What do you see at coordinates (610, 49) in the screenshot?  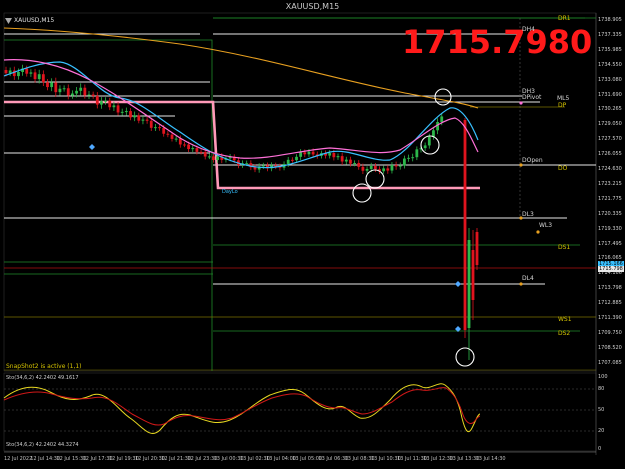 I see `price-tick-label: 1735.985` at bounding box center [610, 49].